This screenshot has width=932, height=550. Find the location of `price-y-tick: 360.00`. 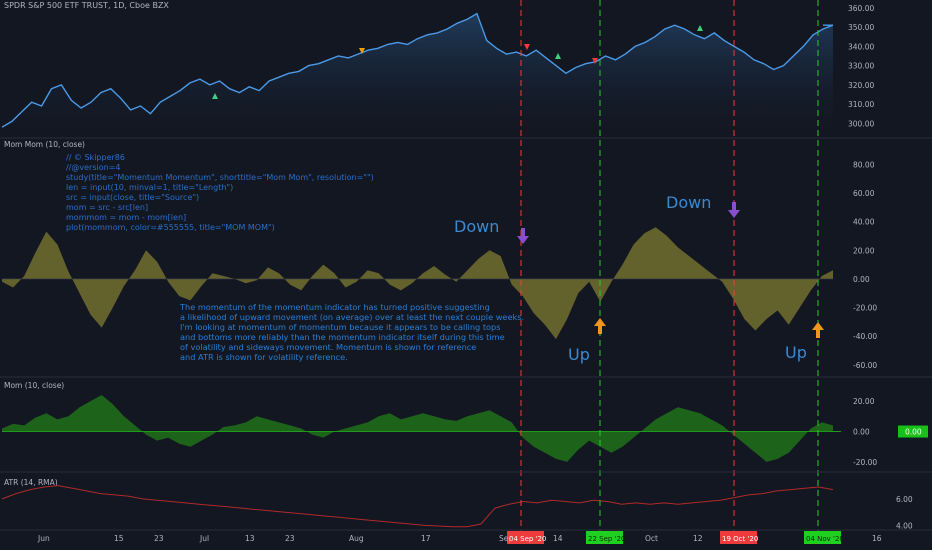

price-y-tick: 360.00 is located at coordinates (861, 8).